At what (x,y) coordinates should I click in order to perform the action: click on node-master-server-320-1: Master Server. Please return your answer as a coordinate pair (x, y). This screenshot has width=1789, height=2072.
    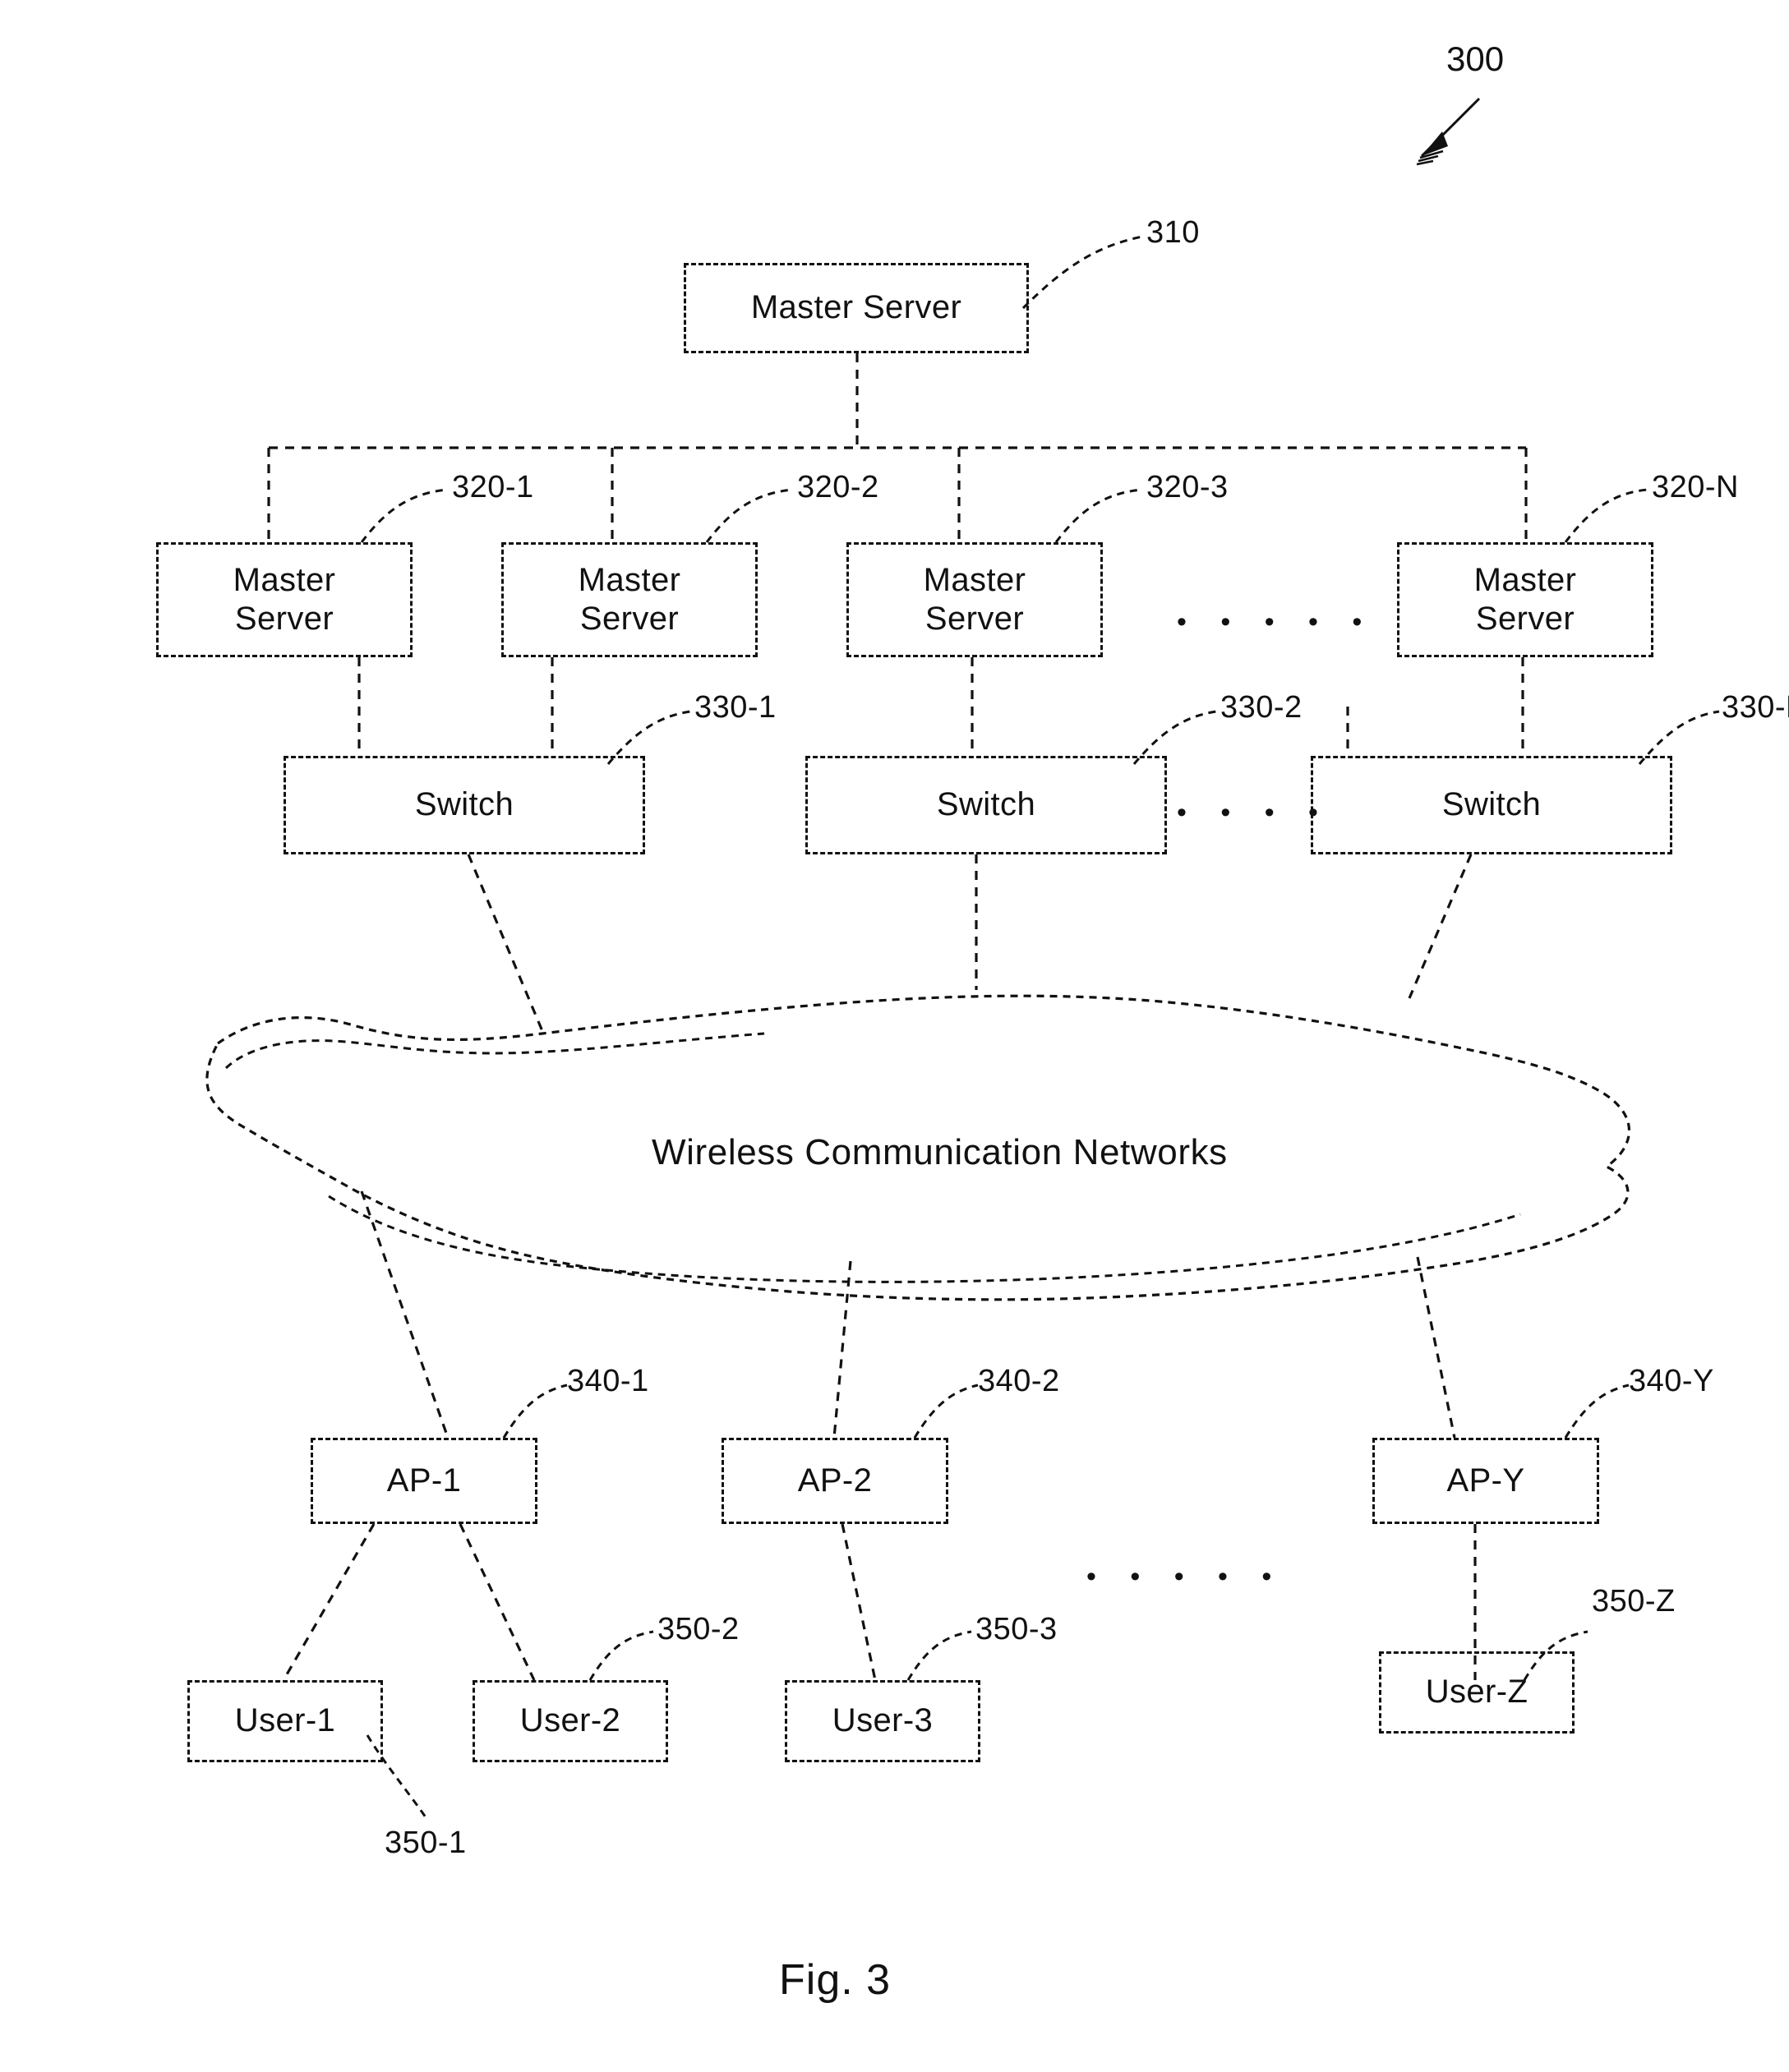
    Looking at the image, I should click on (284, 599).